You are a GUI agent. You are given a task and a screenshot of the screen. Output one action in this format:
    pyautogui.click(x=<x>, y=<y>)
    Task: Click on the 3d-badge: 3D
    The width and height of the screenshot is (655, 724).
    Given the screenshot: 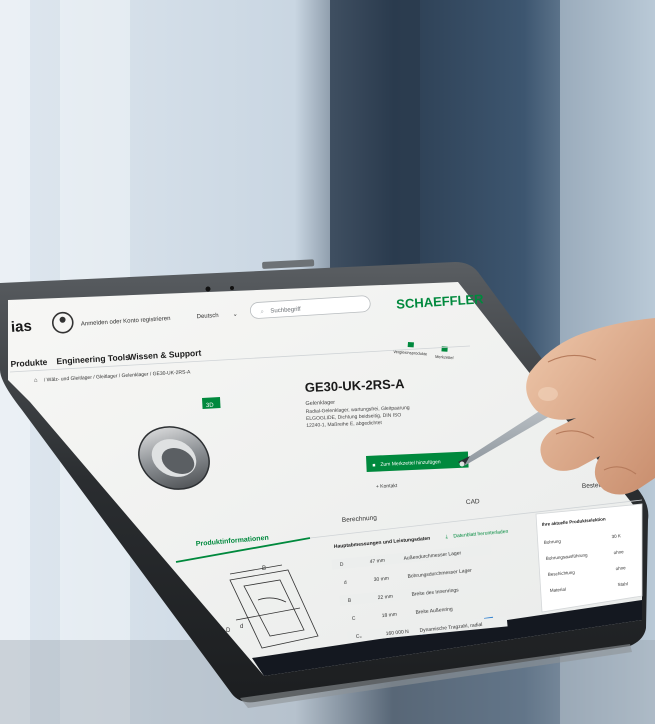 What is the action you would take?
    pyautogui.click(x=210, y=406)
    